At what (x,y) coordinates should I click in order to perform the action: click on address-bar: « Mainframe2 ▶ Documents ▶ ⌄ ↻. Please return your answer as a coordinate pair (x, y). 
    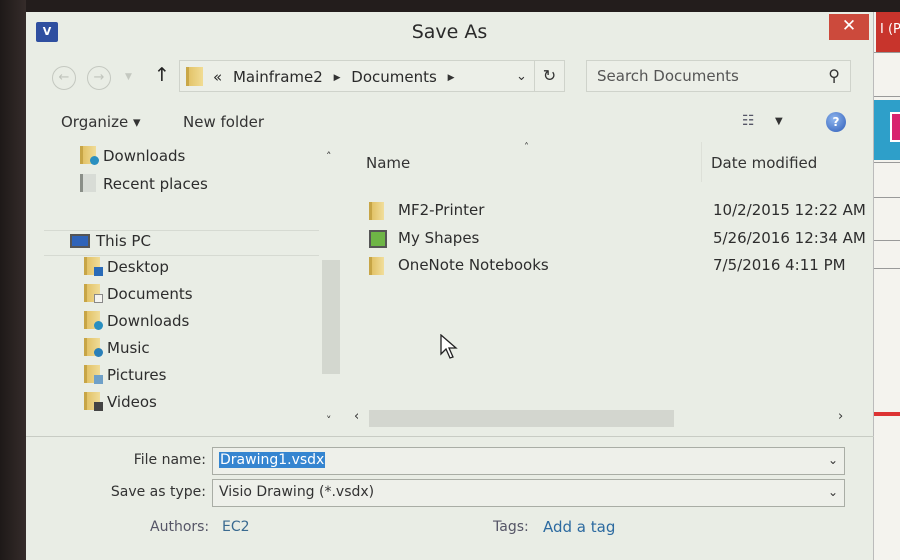
    Looking at the image, I should click on (372, 76).